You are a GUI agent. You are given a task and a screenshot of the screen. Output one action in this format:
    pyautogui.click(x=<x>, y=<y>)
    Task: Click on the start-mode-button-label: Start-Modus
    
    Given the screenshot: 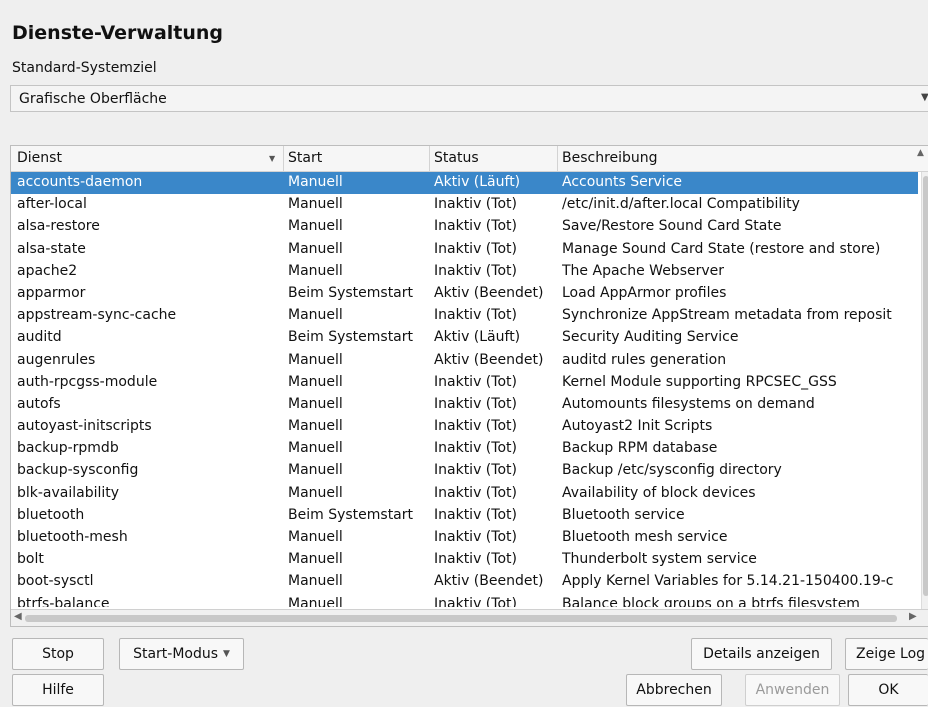 What is the action you would take?
    pyautogui.click(x=176, y=654)
    